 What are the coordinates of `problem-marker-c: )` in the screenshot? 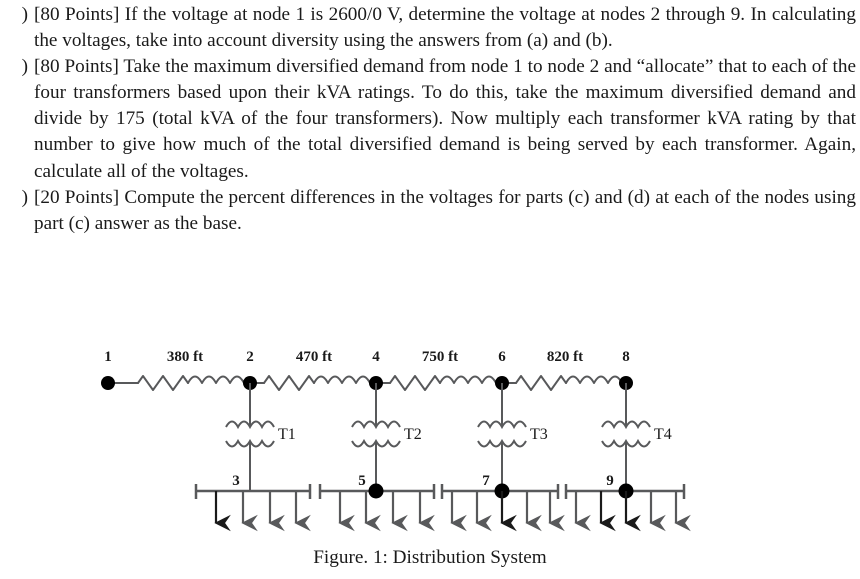 It's located at (24, 14).